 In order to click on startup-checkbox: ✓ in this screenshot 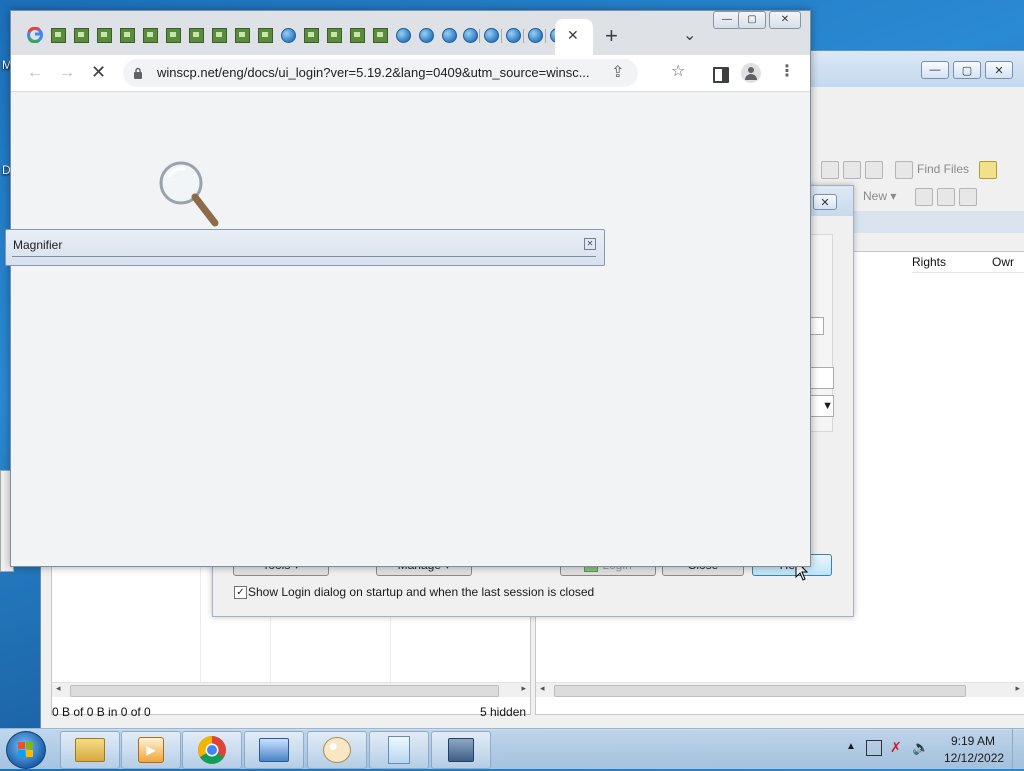, I will do `click(240, 592)`.